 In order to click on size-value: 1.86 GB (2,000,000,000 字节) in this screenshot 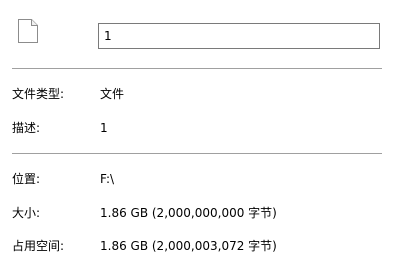, I will do `click(188, 213)`.